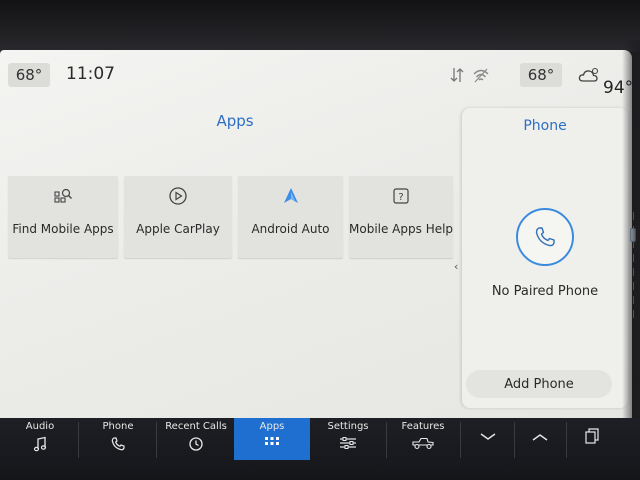 The image size is (640, 480). What do you see at coordinates (541, 75) in the screenshot?
I see `passenger-temp-button: 68°` at bounding box center [541, 75].